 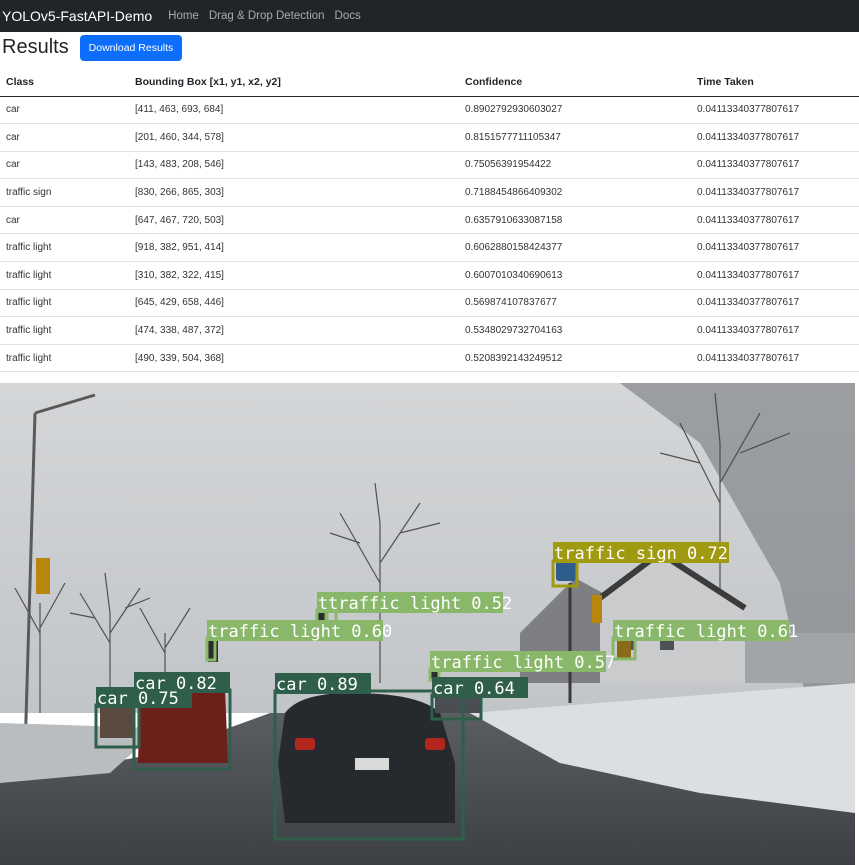 I want to click on cell-bounding-box: [645, 429, 658, 446], so click(x=294, y=303).